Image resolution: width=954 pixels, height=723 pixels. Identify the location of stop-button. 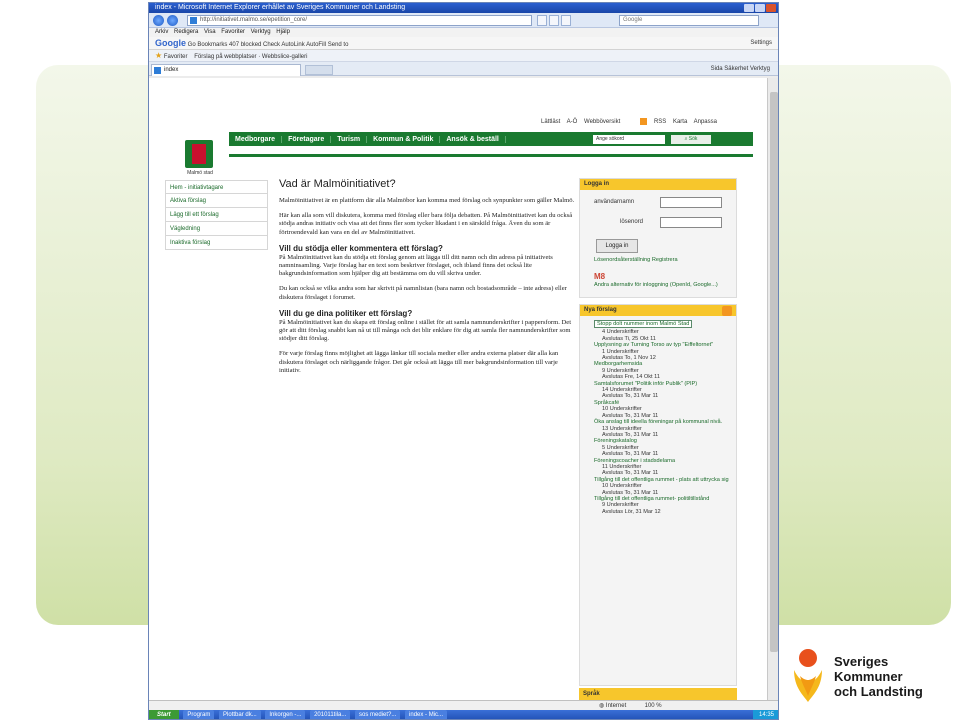
(566, 20).